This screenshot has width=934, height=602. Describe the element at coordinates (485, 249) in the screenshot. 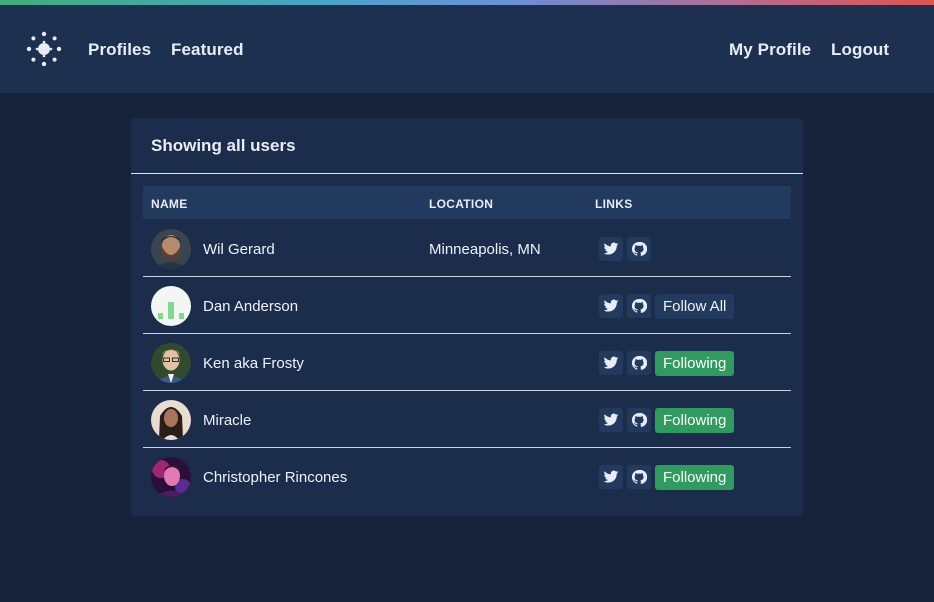

I see `user-location: Minneapolis, MN` at that location.